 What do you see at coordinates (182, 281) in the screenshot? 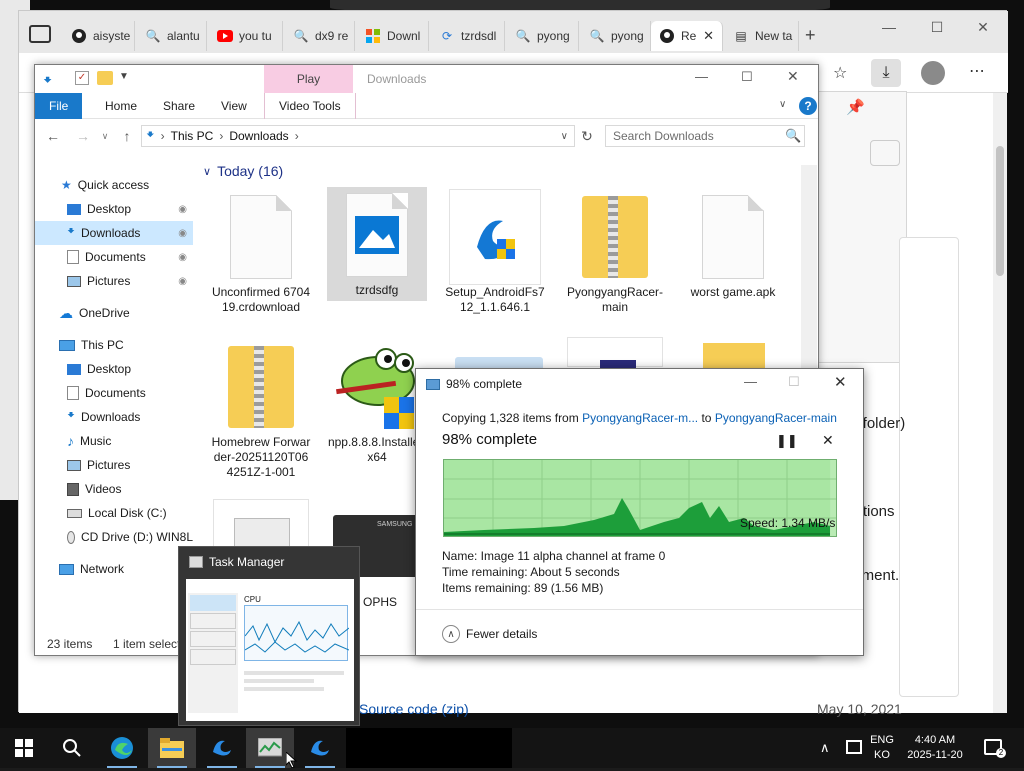
I see `pin-icon: ◉` at bounding box center [182, 281].